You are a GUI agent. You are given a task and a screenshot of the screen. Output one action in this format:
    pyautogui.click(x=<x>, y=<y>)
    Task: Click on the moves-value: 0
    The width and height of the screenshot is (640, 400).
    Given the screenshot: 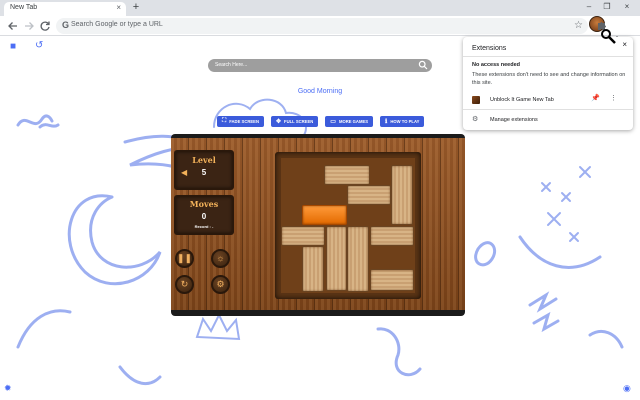 What is the action you would take?
    pyautogui.click(x=204, y=216)
    